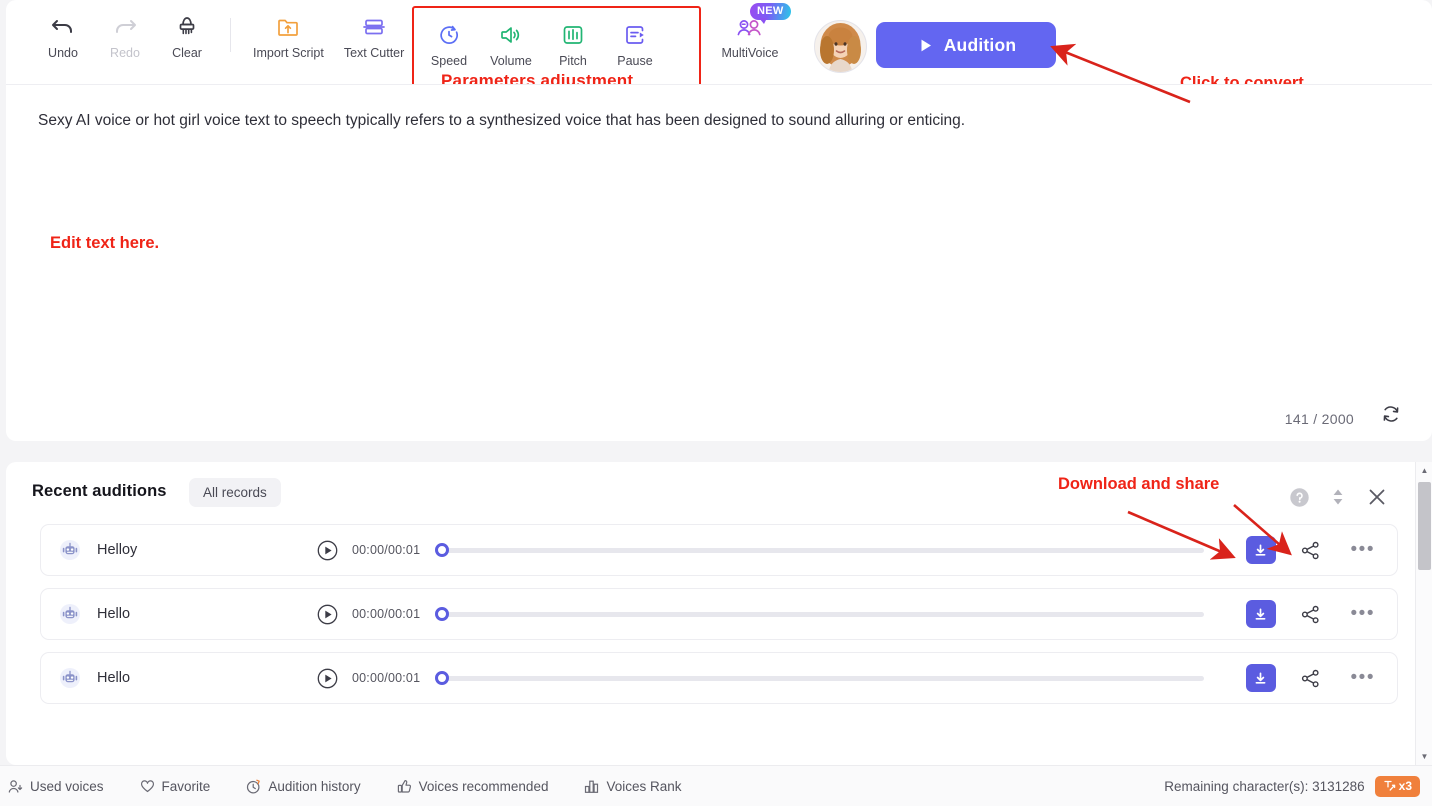  What do you see at coordinates (966, 45) in the screenshot?
I see `audition-button: Audition` at bounding box center [966, 45].